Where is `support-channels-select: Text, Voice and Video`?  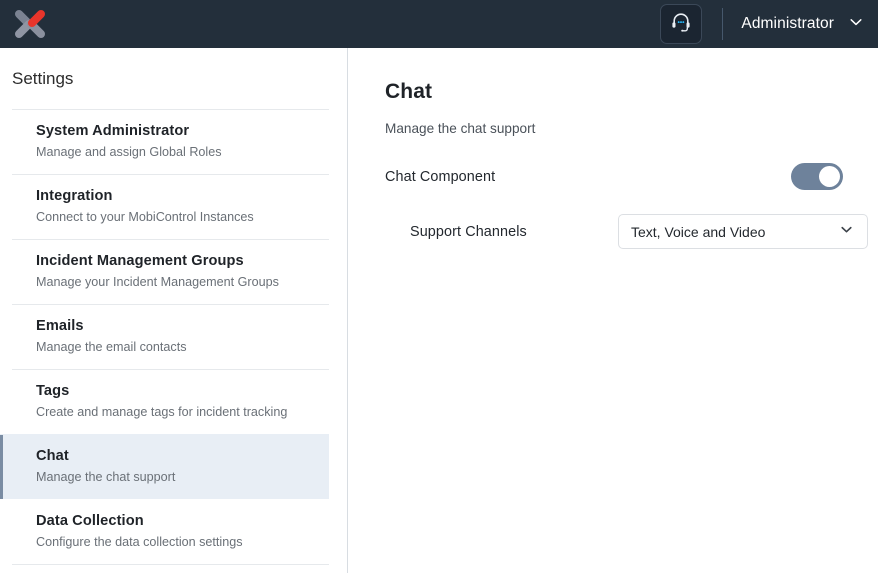 support-channels-select: Text, Voice and Video is located at coordinates (743, 231).